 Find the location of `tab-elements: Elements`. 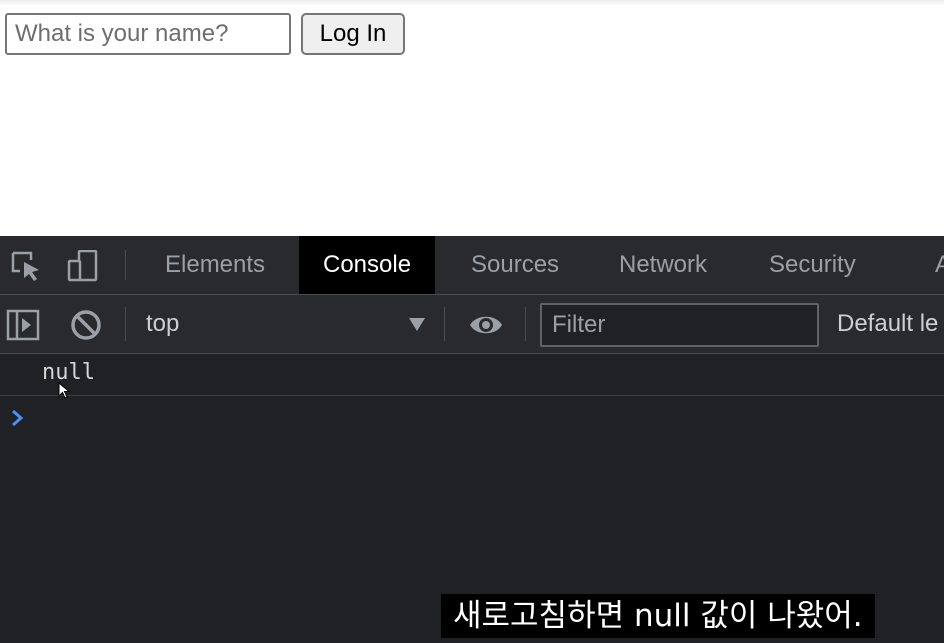

tab-elements: Elements is located at coordinates (215, 265).